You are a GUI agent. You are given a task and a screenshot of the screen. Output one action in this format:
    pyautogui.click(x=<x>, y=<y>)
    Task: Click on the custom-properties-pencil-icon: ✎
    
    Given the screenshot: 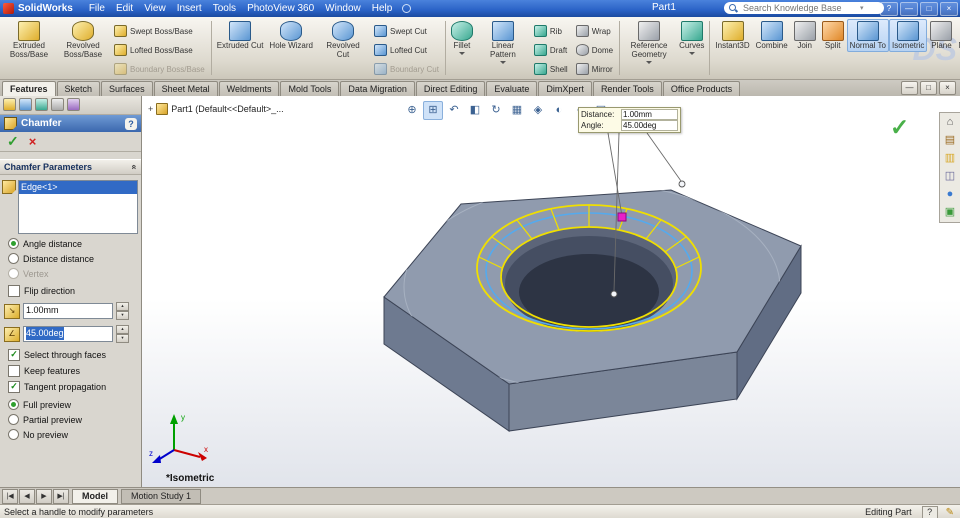 What is the action you would take?
    pyautogui.click(x=950, y=512)
    